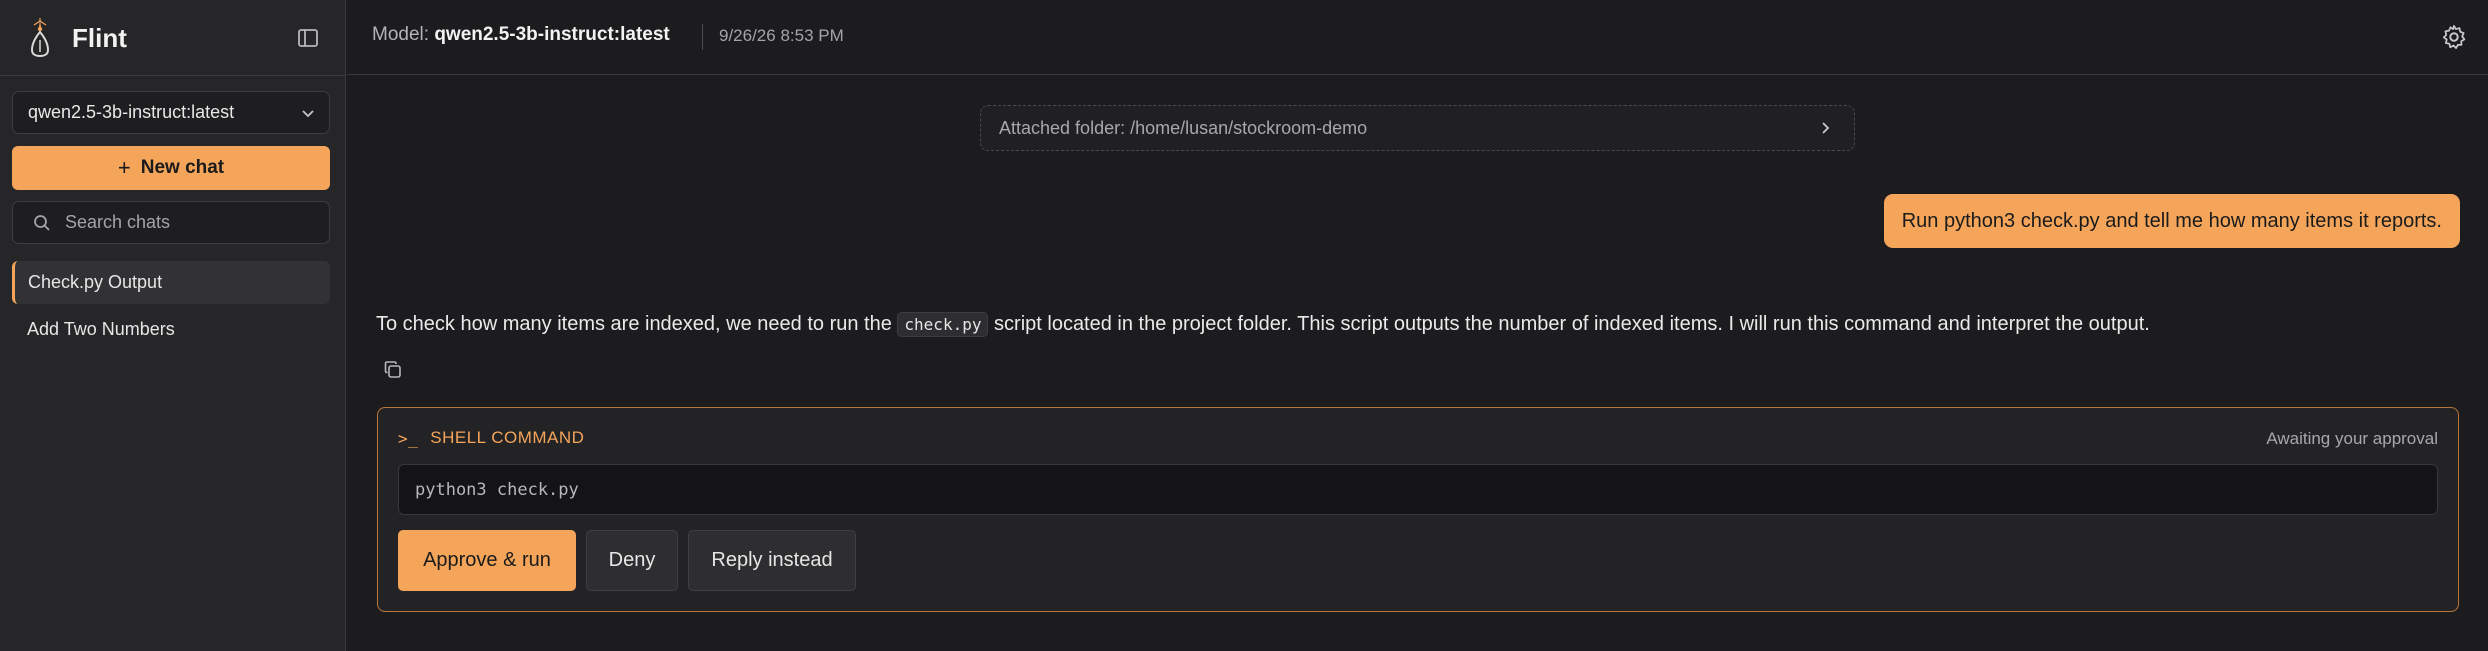 Image resolution: width=2488 pixels, height=651 pixels. What do you see at coordinates (173, 75) in the screenshot?
I see `sidebar-divider` at bounding box center [173, 75].